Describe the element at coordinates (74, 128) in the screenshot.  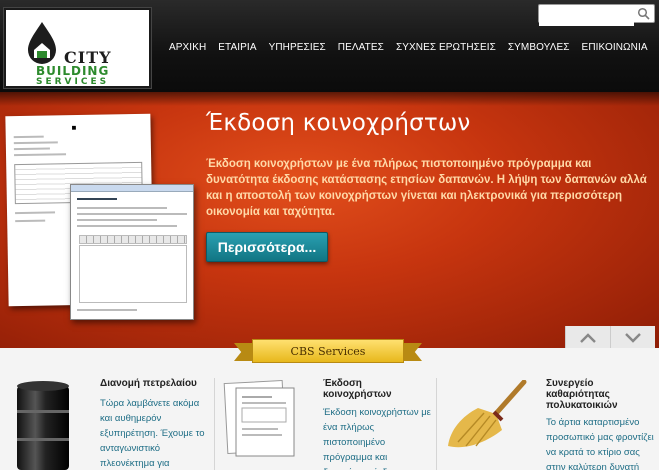
I see `document-heading-mark: ■` at that location.